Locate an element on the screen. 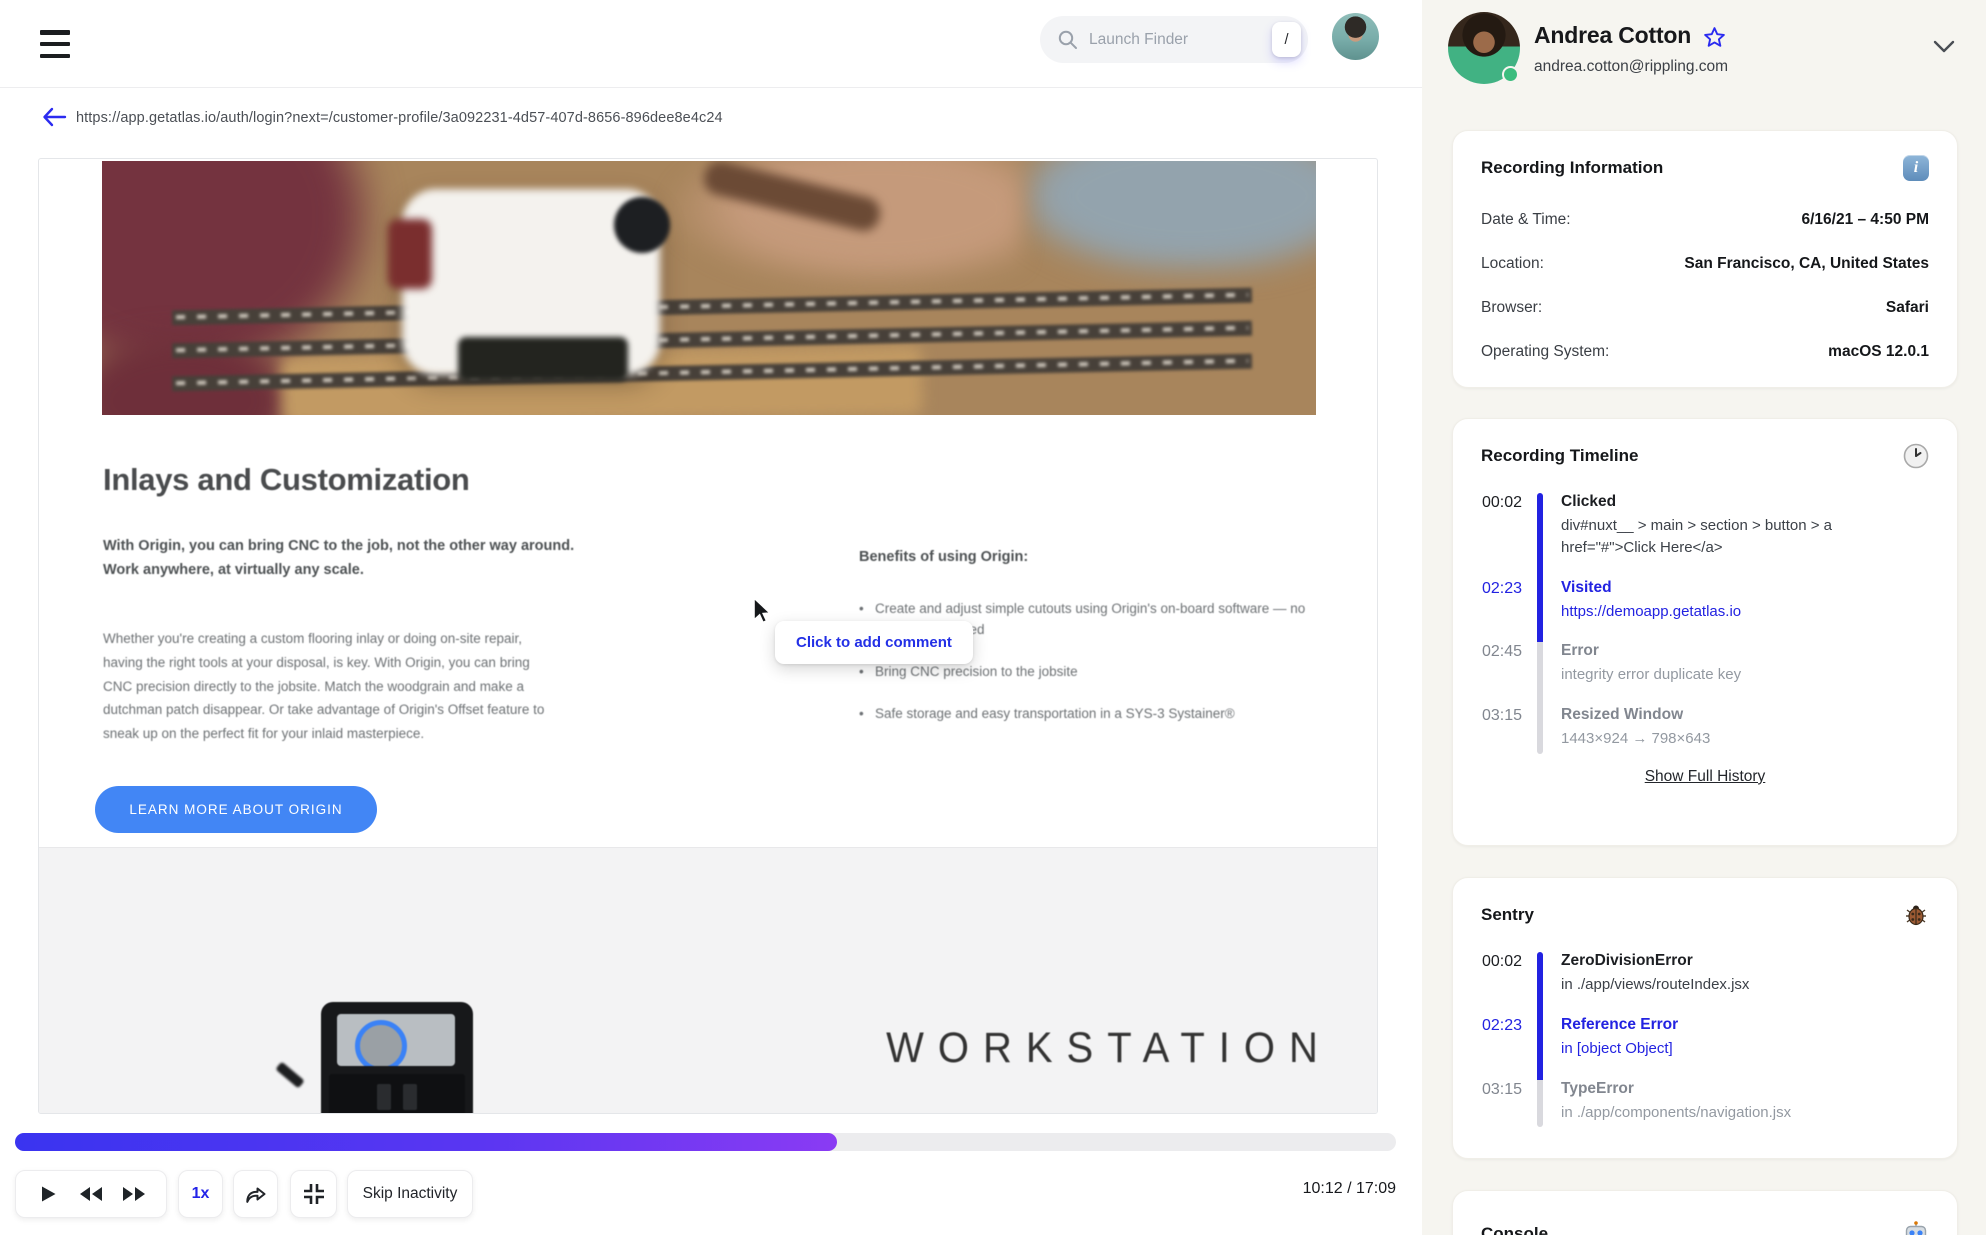  product-device-image is located at coordinates (374, 1057).